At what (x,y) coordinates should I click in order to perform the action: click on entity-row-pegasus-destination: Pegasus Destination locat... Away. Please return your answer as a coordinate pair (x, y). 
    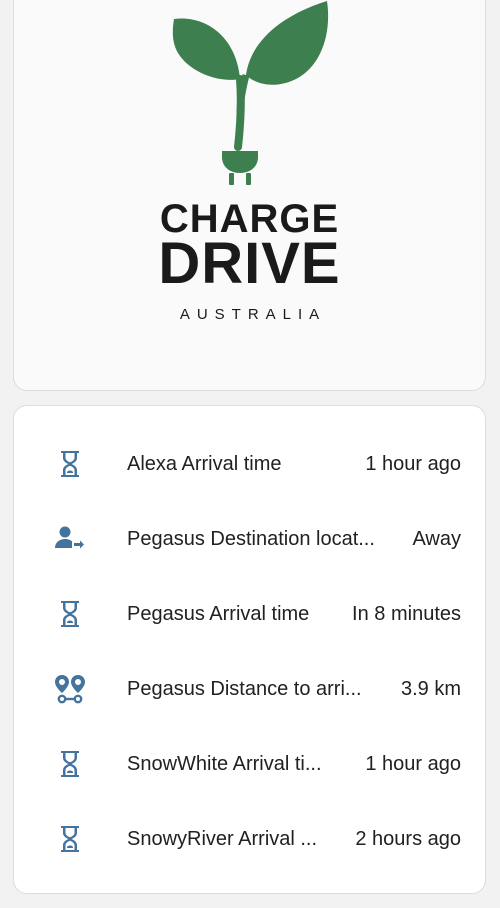
    Looking at the image, I should click on (249, 539).